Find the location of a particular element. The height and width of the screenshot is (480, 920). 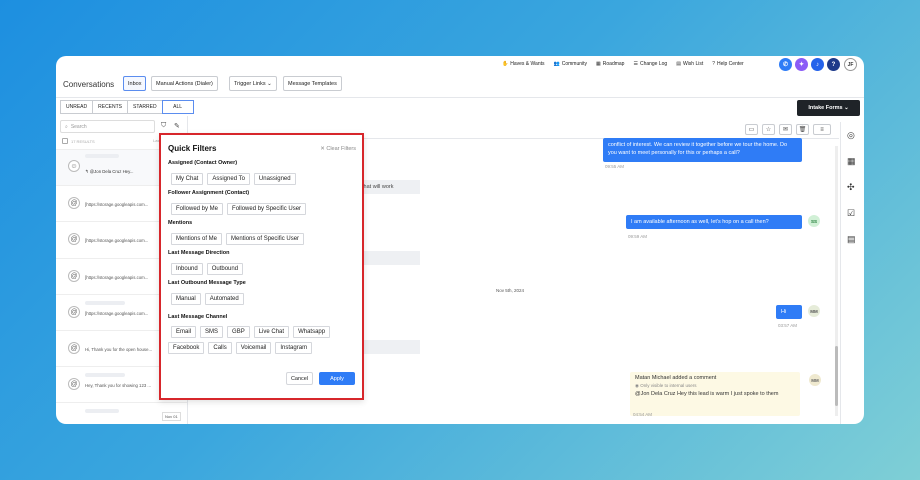

filter-chip: Email is located at coordinates (184, 332).